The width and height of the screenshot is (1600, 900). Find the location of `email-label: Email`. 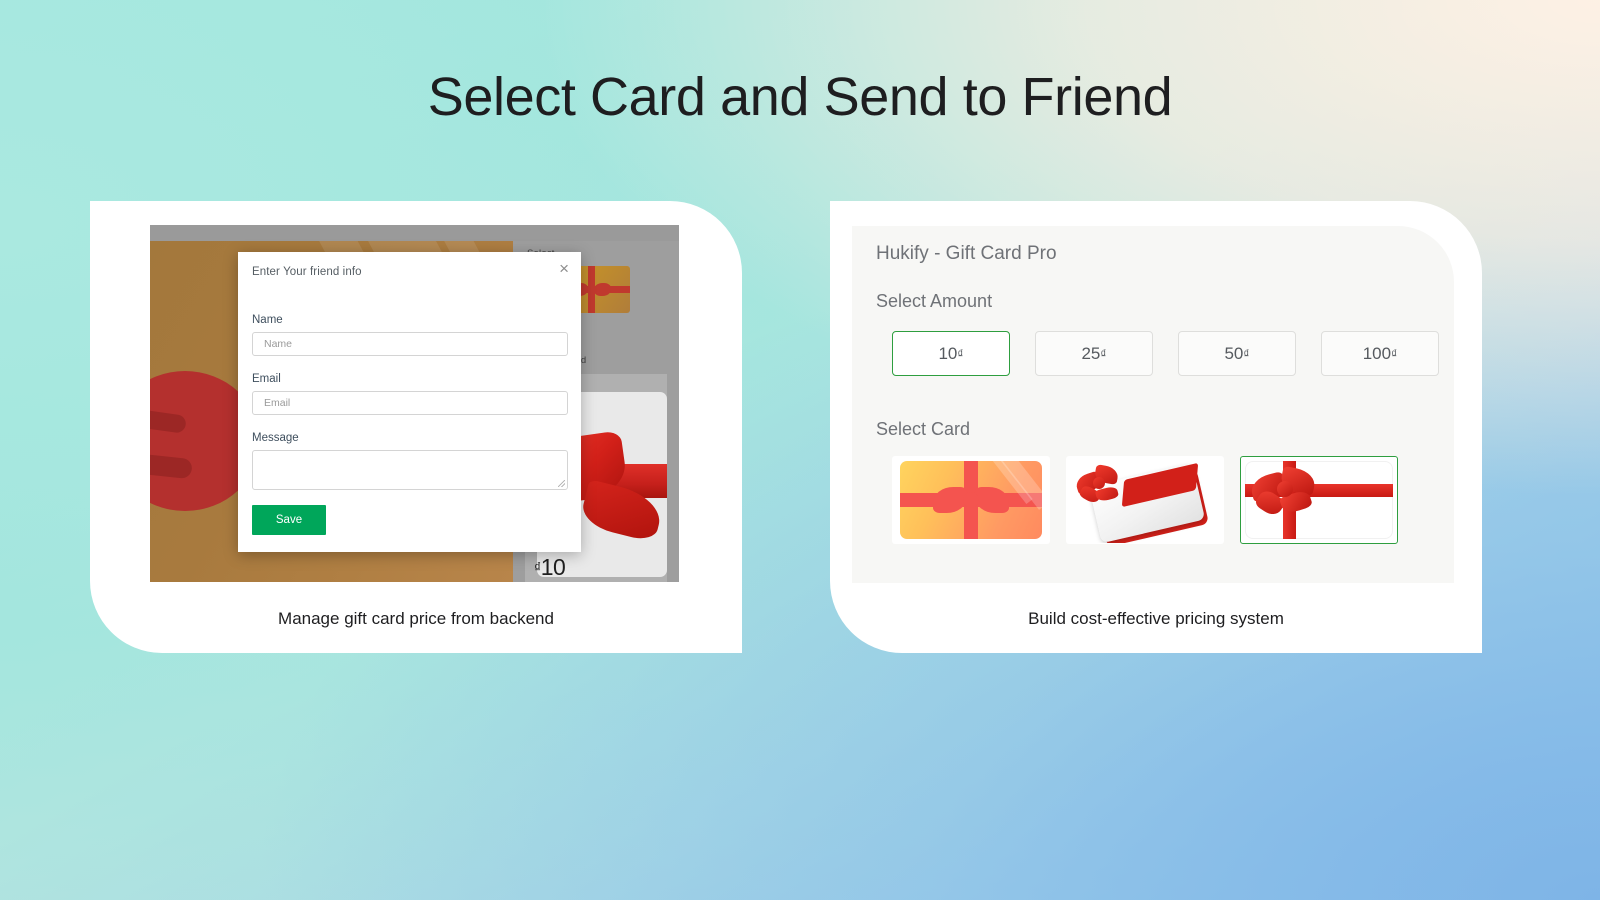

email-label: Email is located at coordinates (266, 379).